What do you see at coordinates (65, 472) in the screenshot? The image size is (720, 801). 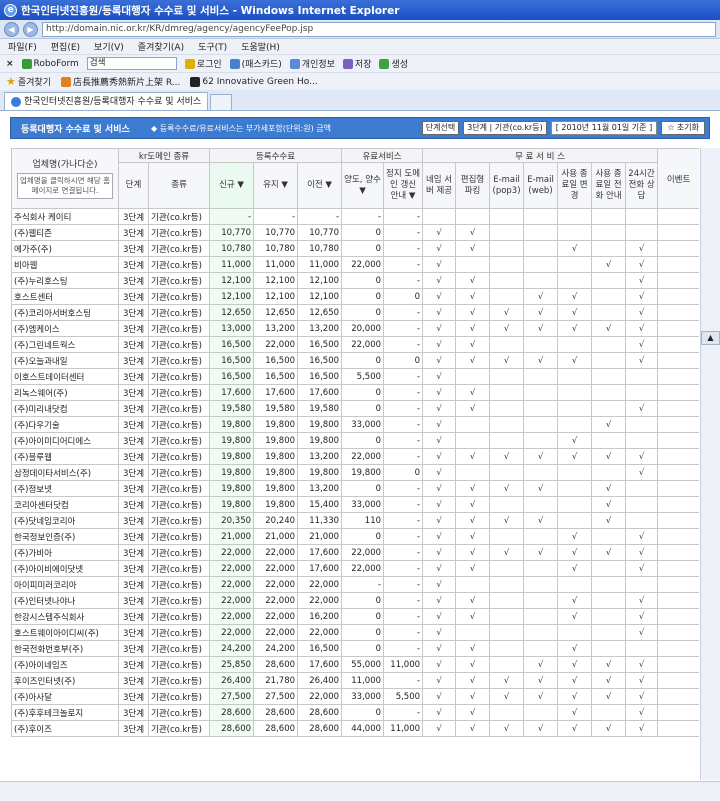 I see `company-link: 삼정데이타서비스(주)` at bounding box center [65, 472].